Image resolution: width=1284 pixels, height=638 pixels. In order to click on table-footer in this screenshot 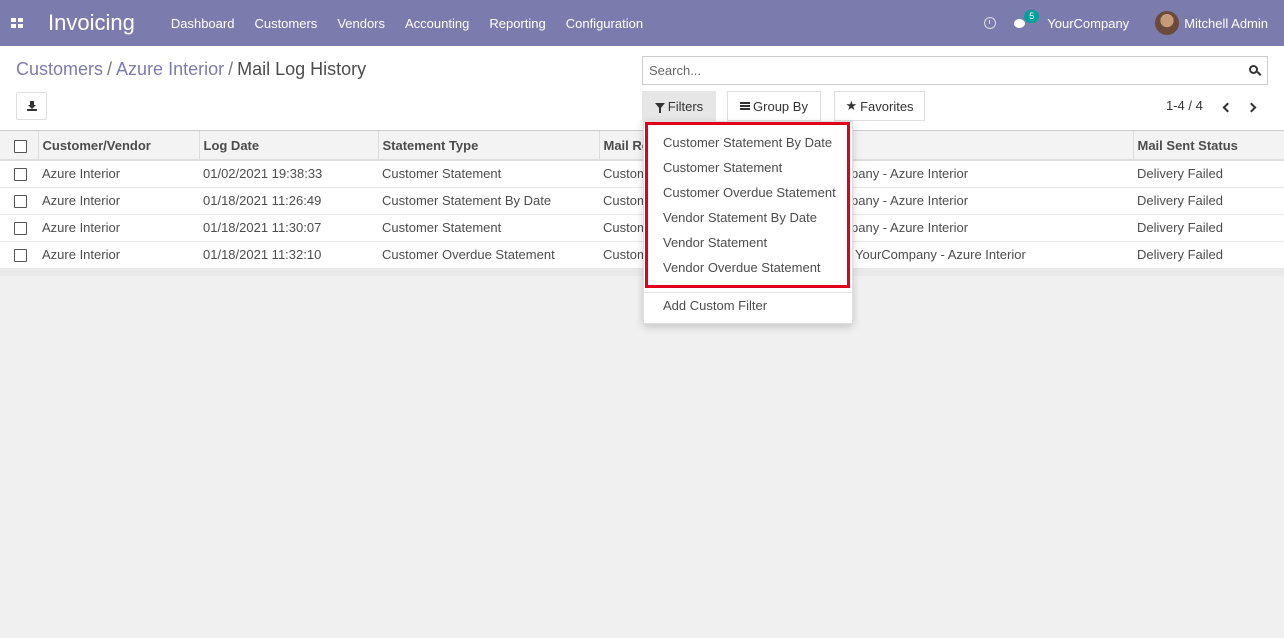, I will do `click(642, 272)`.